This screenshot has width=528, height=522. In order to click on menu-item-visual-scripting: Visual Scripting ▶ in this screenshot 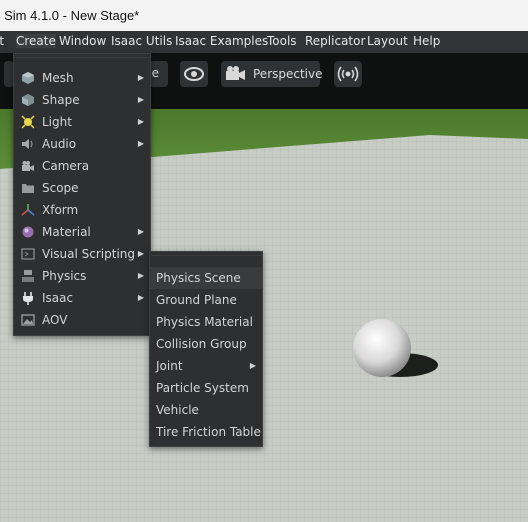, I will do `click(82, 254)`.